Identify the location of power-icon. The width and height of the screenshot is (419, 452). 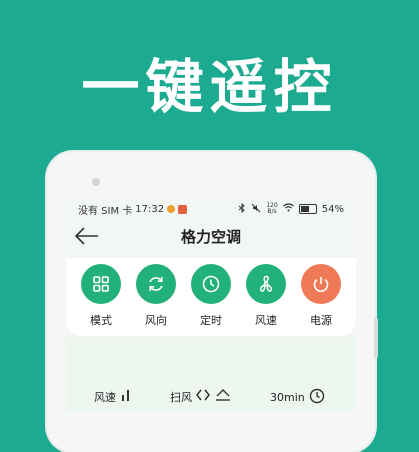
(321, 284).